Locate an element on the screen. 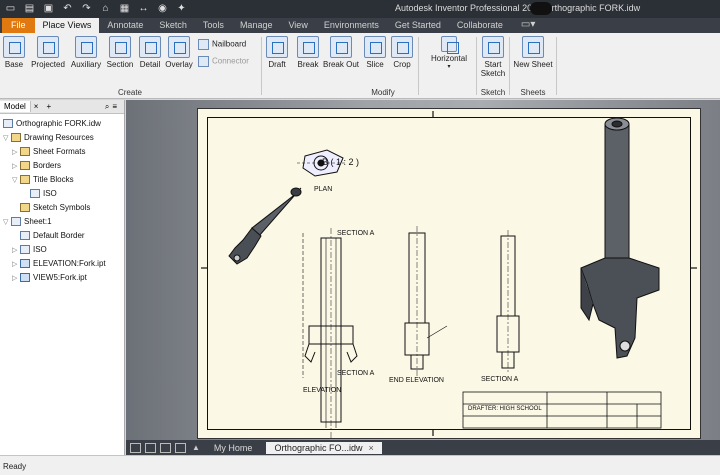 The width and height of the screenshot is (720, 475). section-a-marker-bottom: SECTION A is located at coordinates (356, 373).